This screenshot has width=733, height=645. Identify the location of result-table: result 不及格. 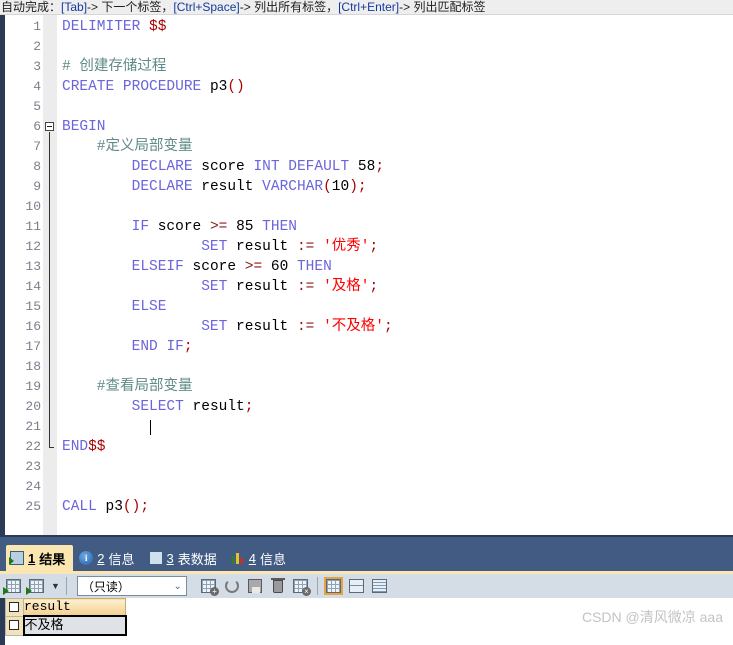
(66, 617).